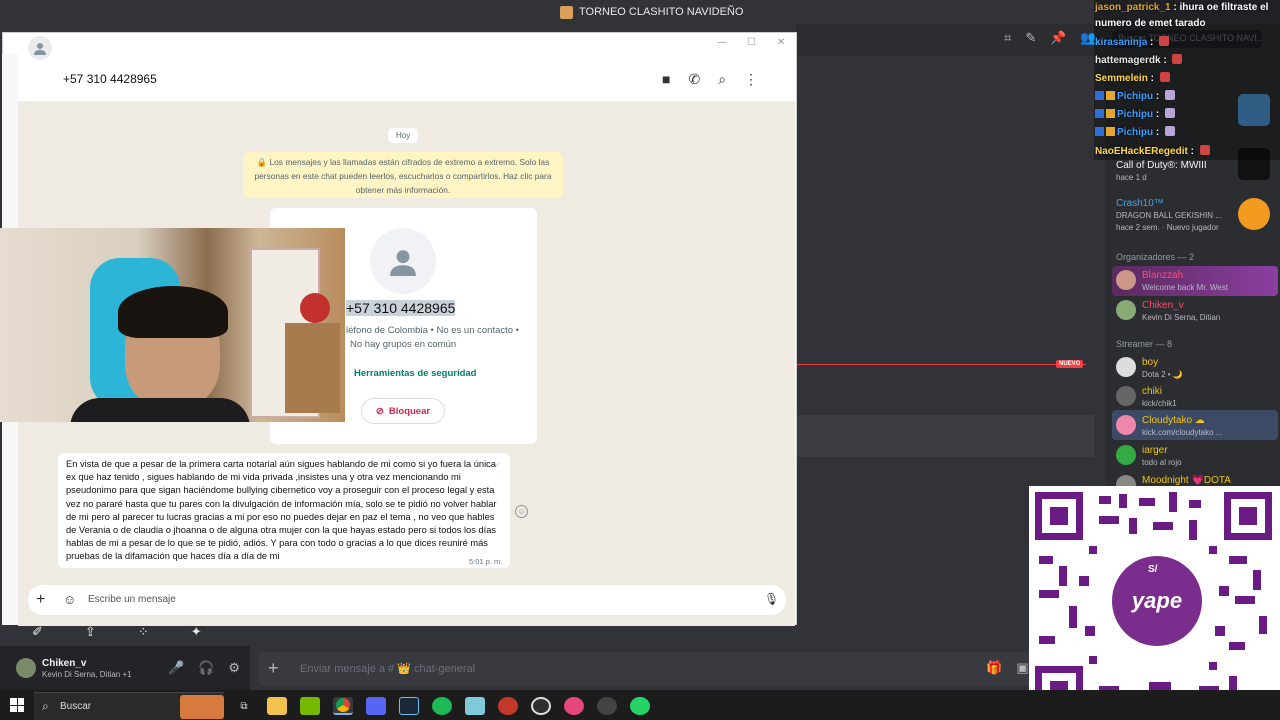  I want to click on pin-icon: 📌, so click(1058, 38).